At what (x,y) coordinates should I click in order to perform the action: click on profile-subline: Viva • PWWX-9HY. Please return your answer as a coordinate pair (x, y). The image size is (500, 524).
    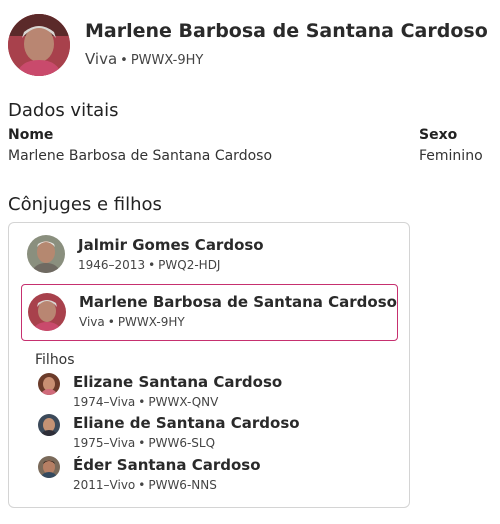
    Looking at the image, I should click on (144, 59).